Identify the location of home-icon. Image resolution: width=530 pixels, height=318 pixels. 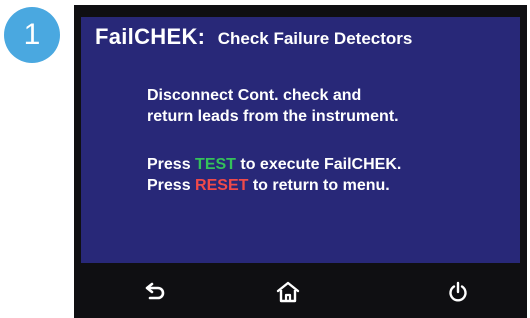
(288, 292).